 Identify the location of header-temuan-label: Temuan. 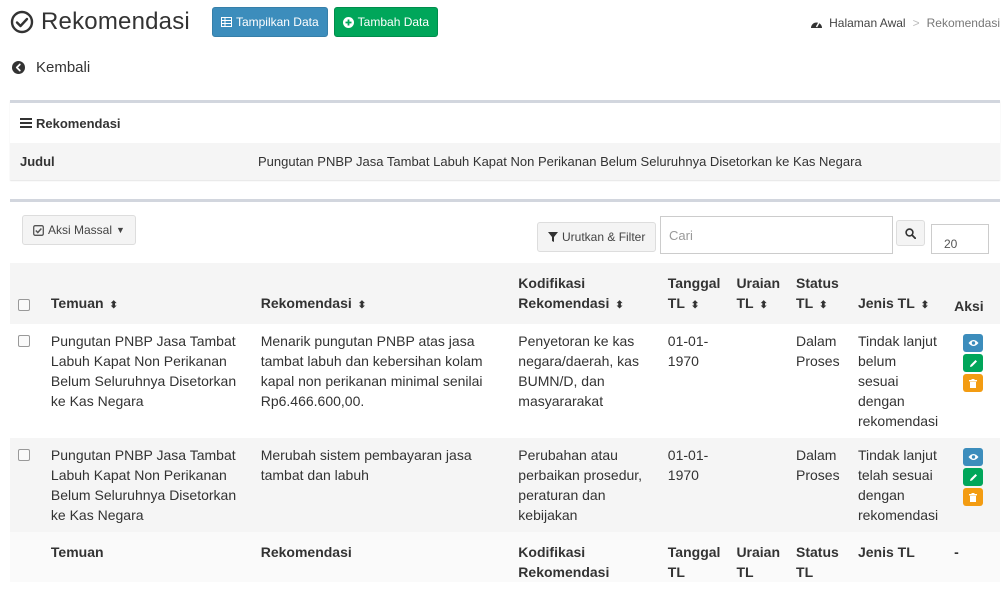
(77, 303).